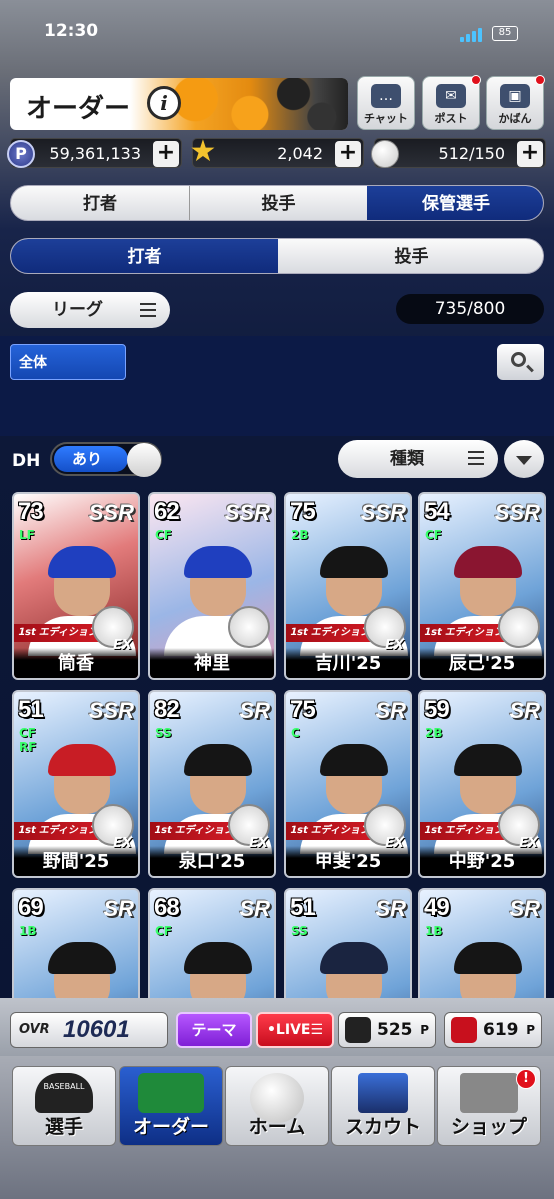  I want to click on nav-home: ホーム, so click(277, 1106).